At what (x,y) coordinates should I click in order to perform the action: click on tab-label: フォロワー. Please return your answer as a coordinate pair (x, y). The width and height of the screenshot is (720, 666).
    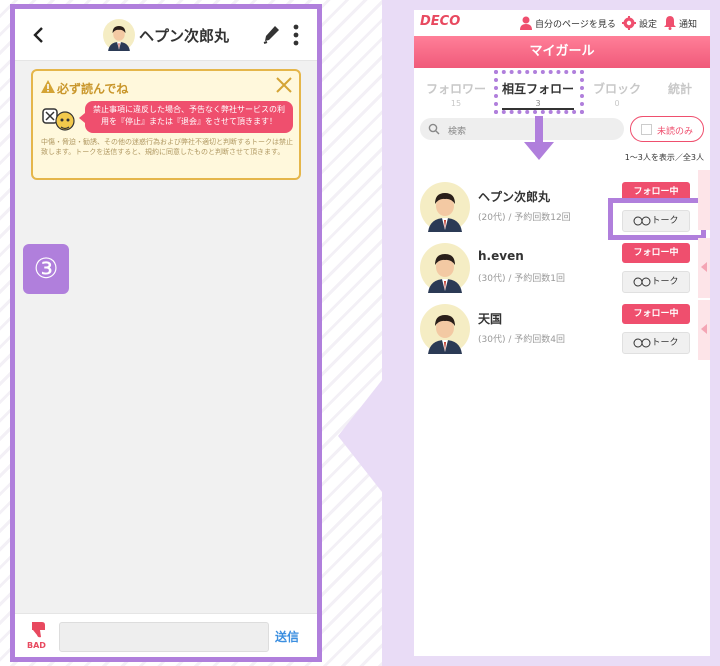
    Looking at the image, I should click on (455, 89).